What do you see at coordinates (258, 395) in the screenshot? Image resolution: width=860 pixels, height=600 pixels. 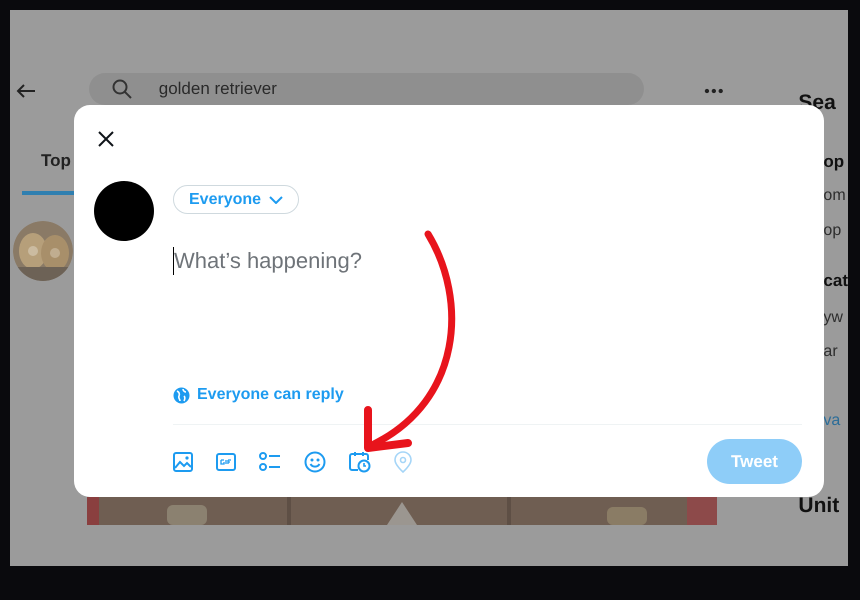 I see `reply-setting-link: Everyone can reply` at bounding box center [258, 395].